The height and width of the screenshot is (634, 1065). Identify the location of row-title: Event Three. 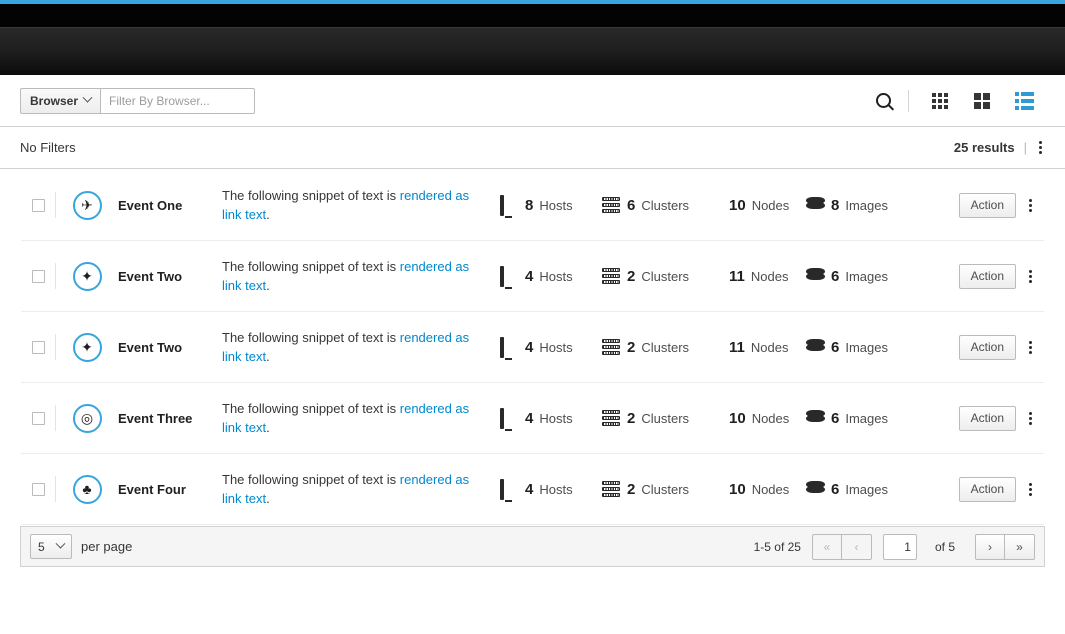
(155, 418).